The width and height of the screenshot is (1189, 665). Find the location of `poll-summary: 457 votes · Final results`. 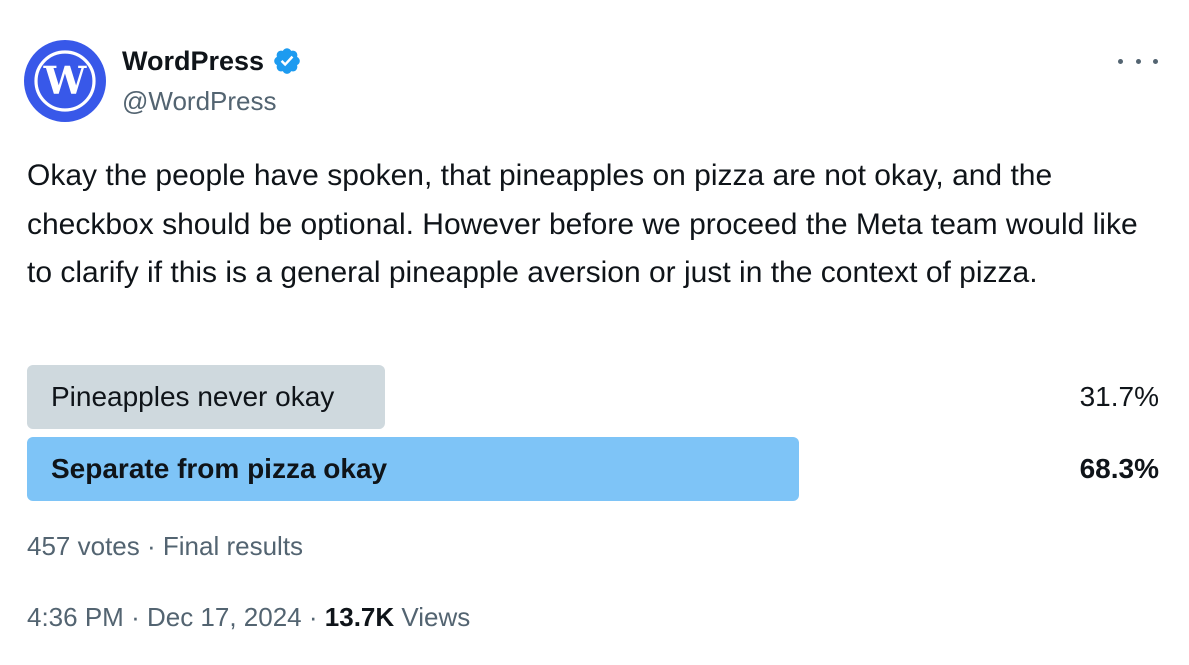

poll-summary: 457 votes · Final results is located at coordinates (165, 546).